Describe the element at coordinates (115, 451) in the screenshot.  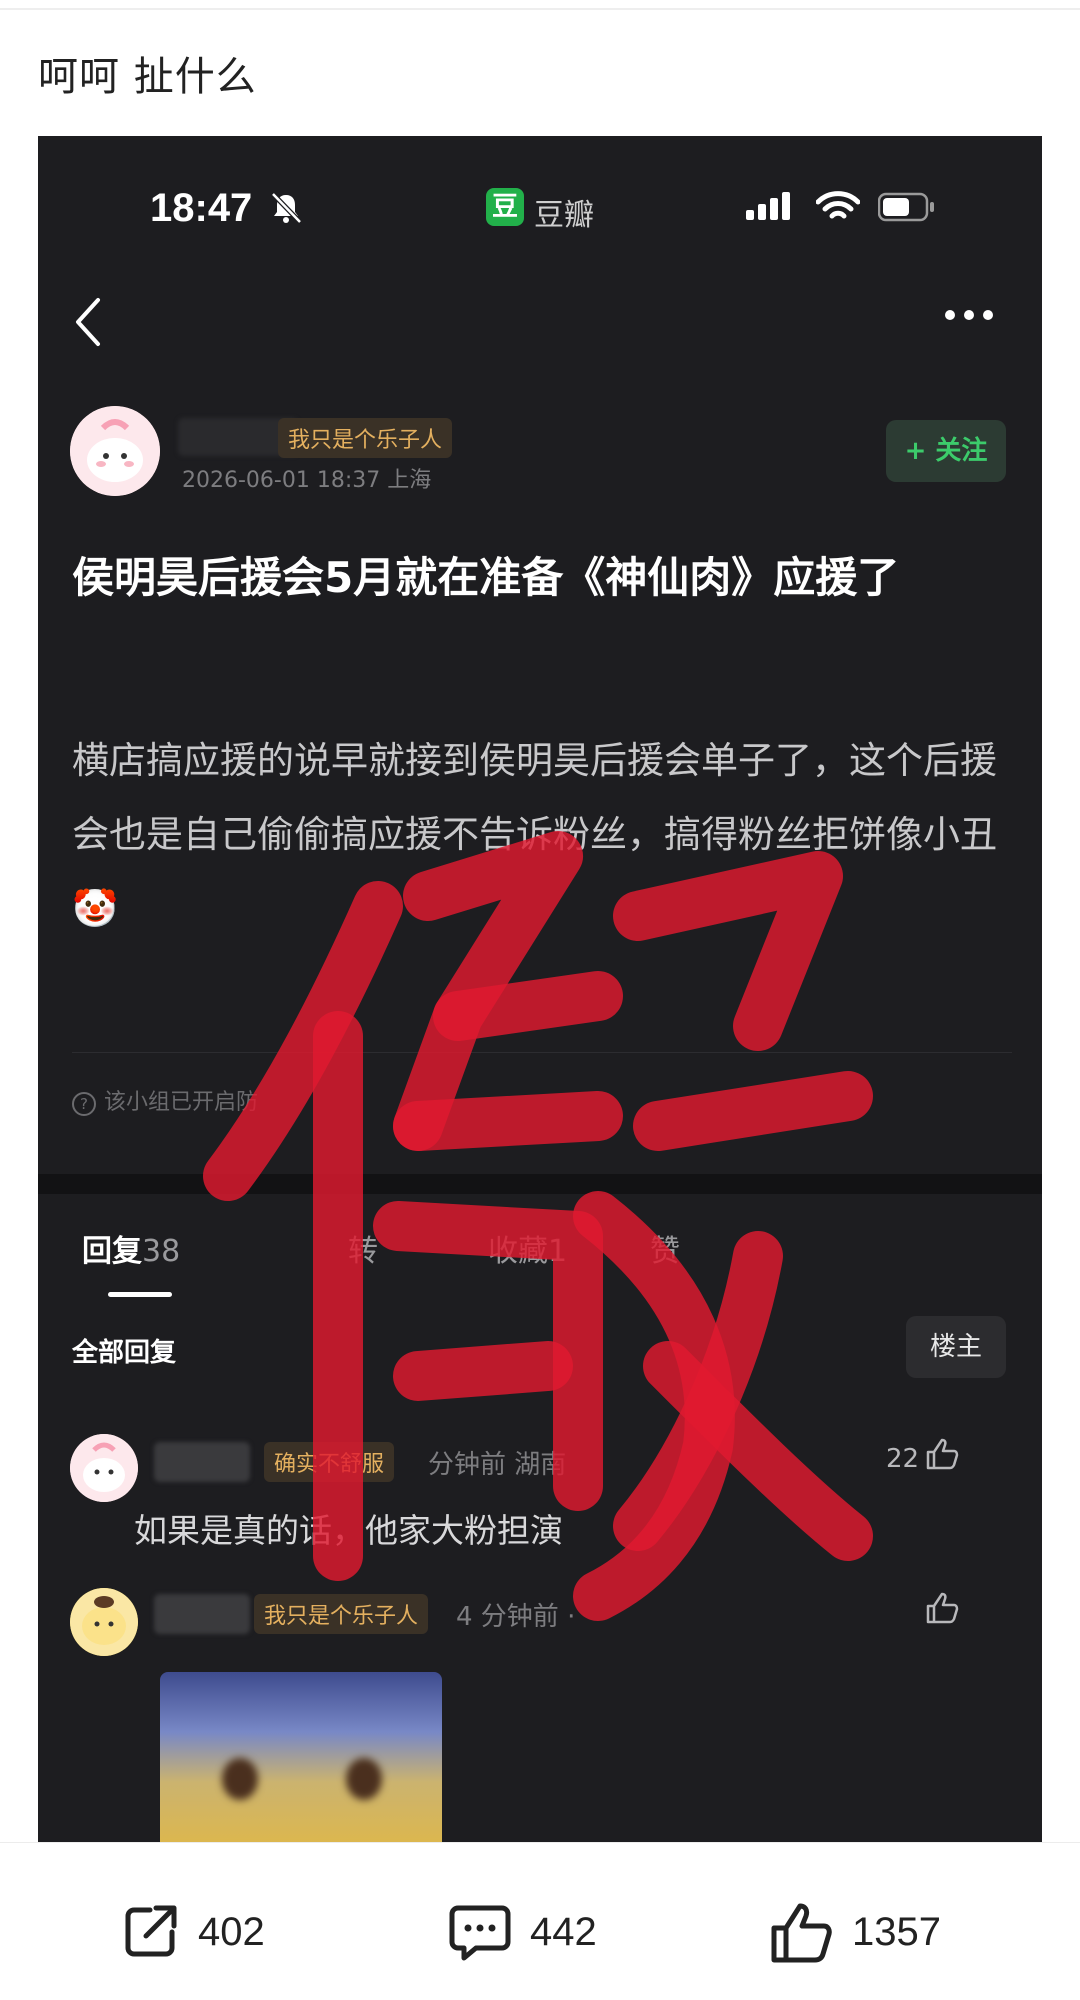
I see `author-avatar` at that location.